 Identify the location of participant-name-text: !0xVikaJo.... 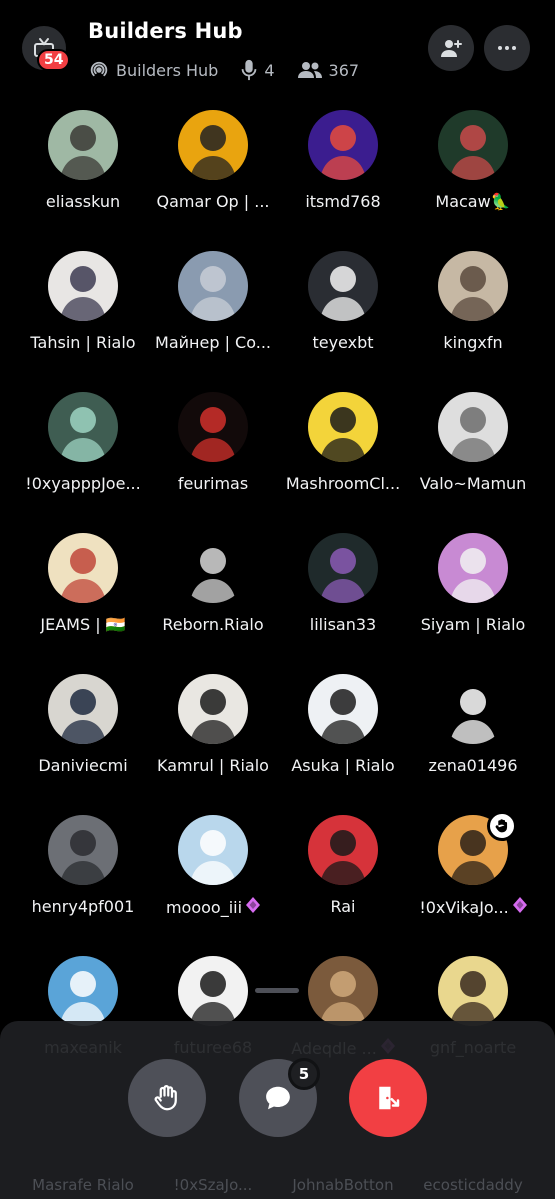
(464, 907).